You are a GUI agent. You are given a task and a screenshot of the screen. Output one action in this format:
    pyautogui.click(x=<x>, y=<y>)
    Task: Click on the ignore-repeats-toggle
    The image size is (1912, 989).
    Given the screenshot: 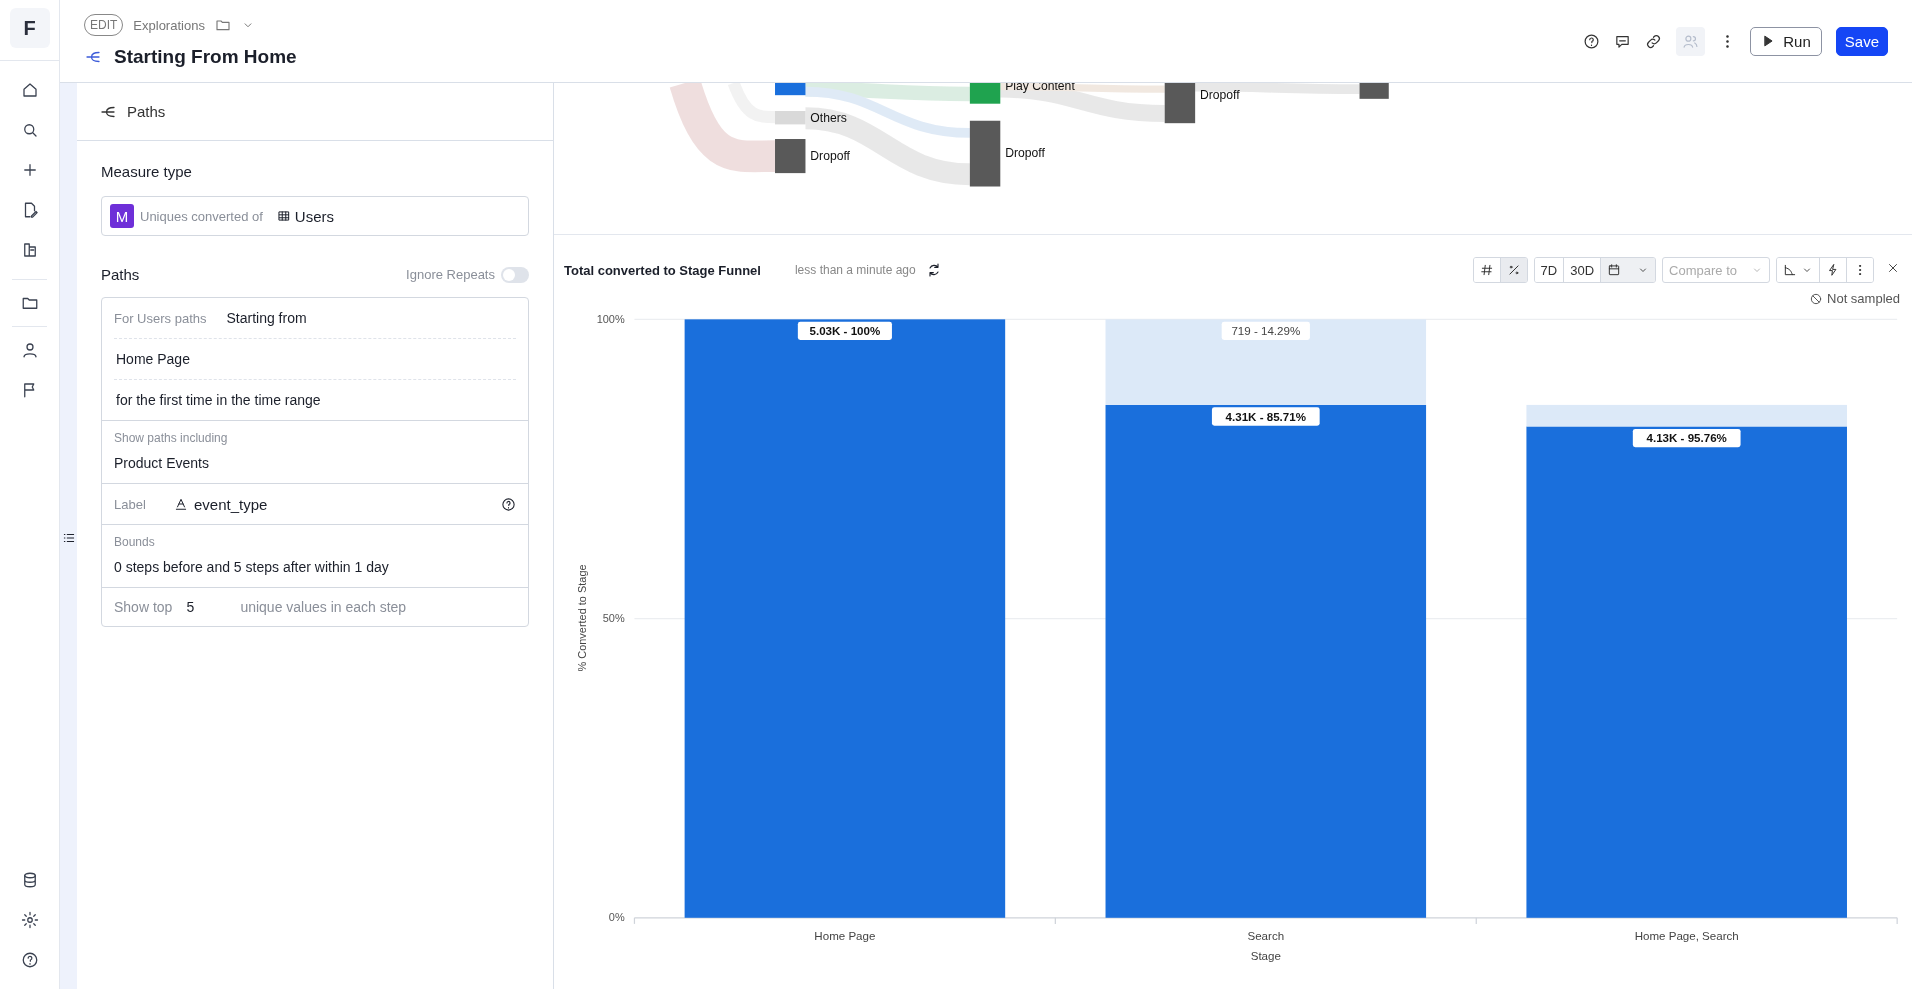 What is the action you would take?
    pyautogui.click(x=515, y=274)
    